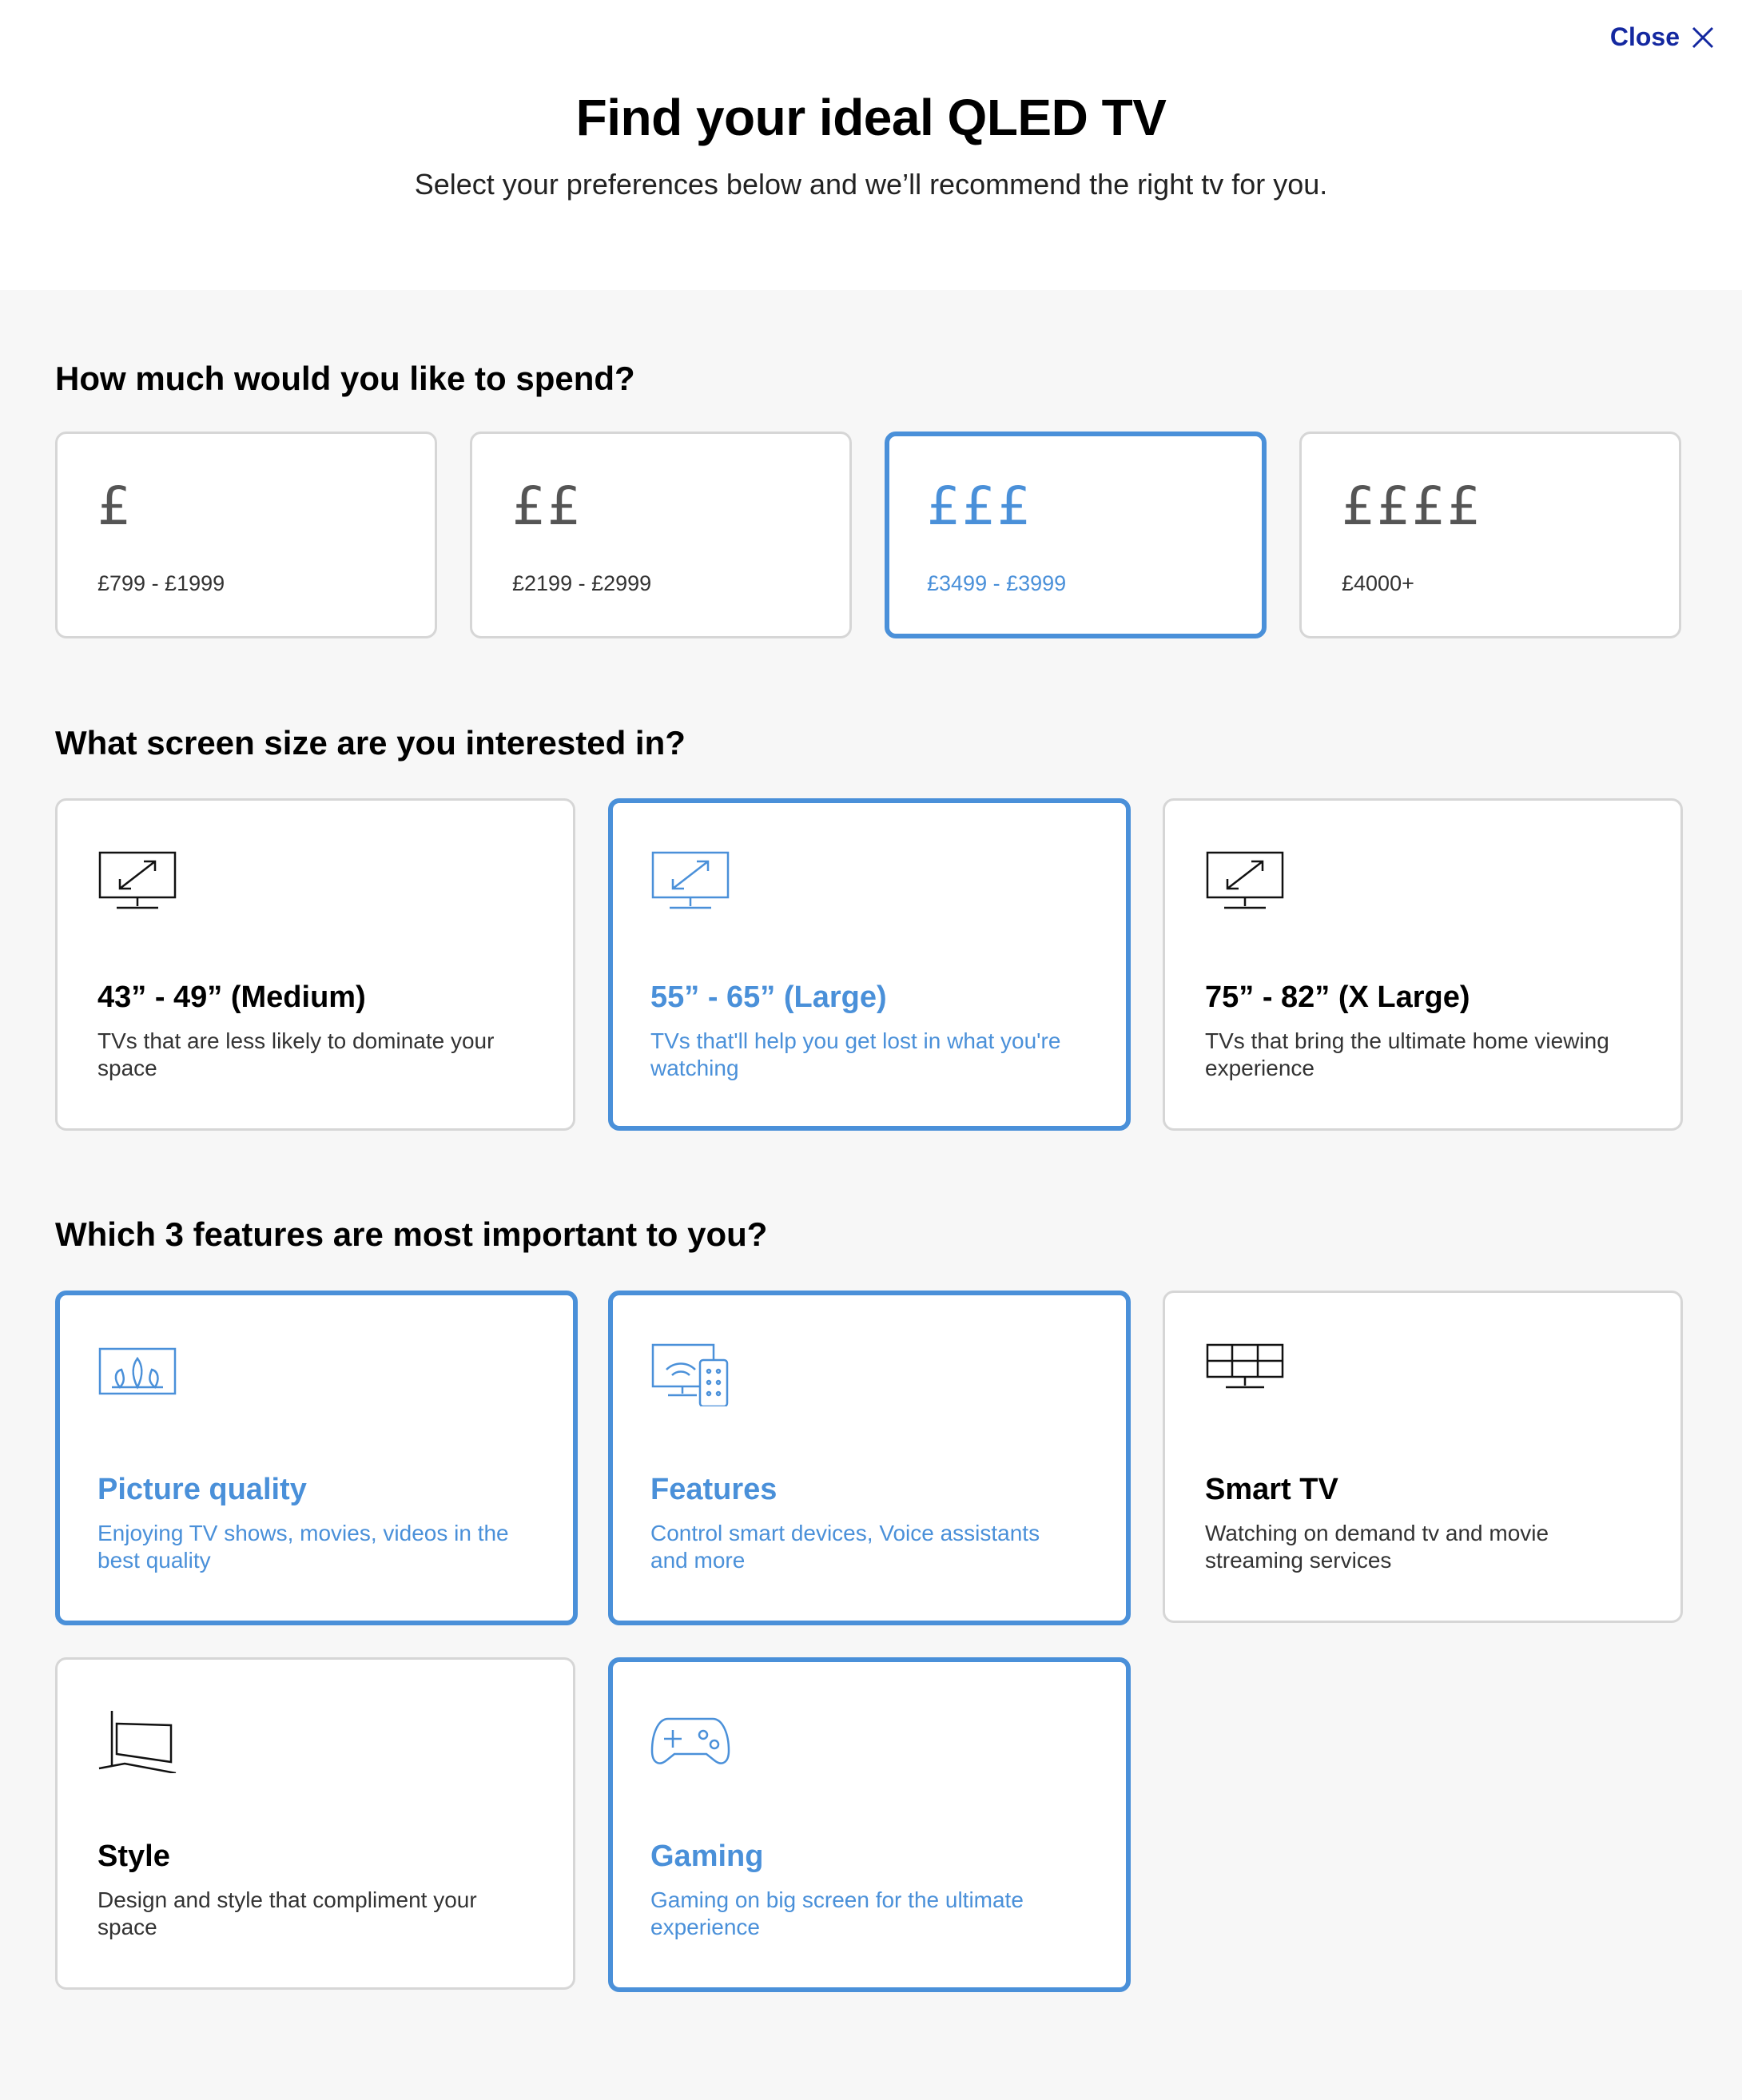  What do you see at coordinates (370, 743) in the screenshot?
I see `size-question: What screen size are you interested in?` at bounding box center [370, 743].